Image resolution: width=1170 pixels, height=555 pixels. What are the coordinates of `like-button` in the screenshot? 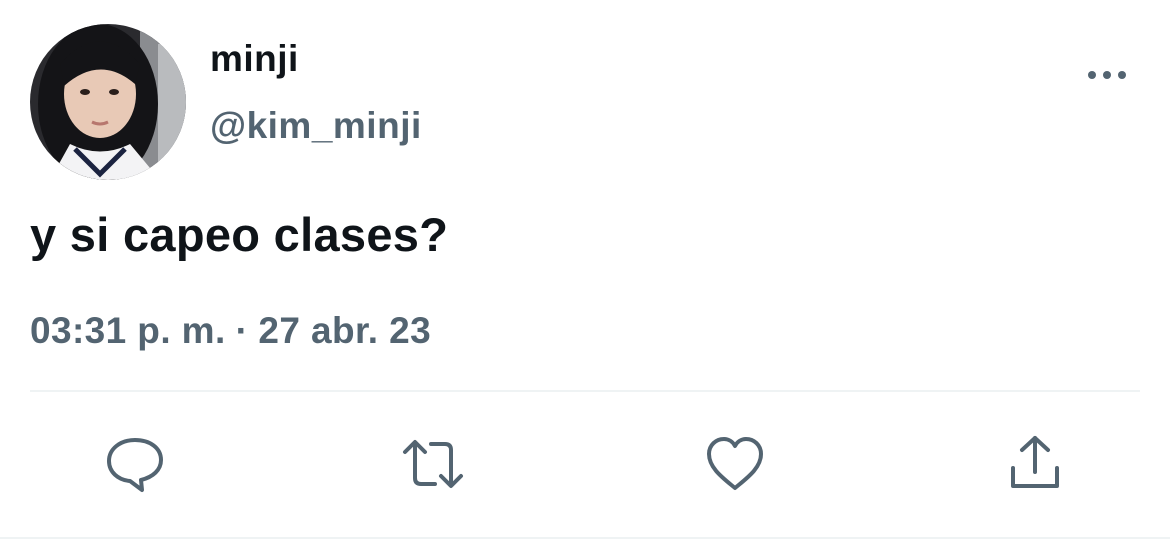 It's located at (735, 464).